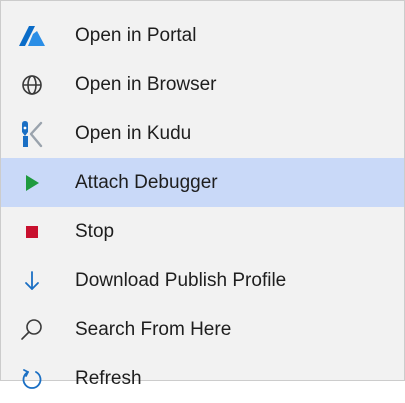 The image size is (405, 403). What do you see at coordinates (95, 231) in the screenshot?
I see `menu-item-label: Stop` at bounding box center [95, 231].